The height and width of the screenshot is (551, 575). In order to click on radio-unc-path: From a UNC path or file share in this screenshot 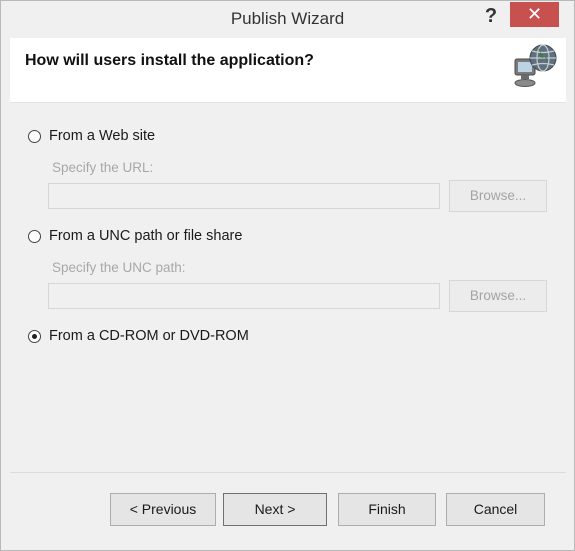, I will do `click(135, 236)`.